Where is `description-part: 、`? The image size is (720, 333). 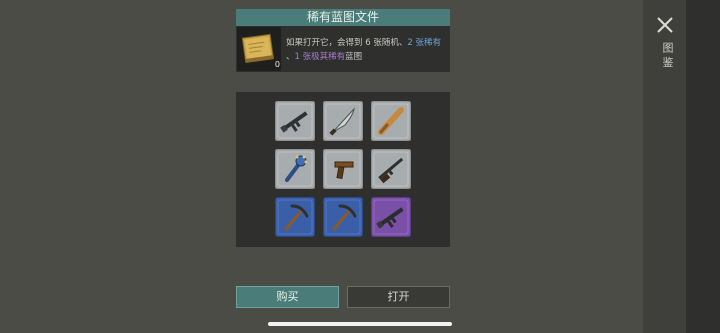 description-part: 、 is located at coordinates (290, 57).